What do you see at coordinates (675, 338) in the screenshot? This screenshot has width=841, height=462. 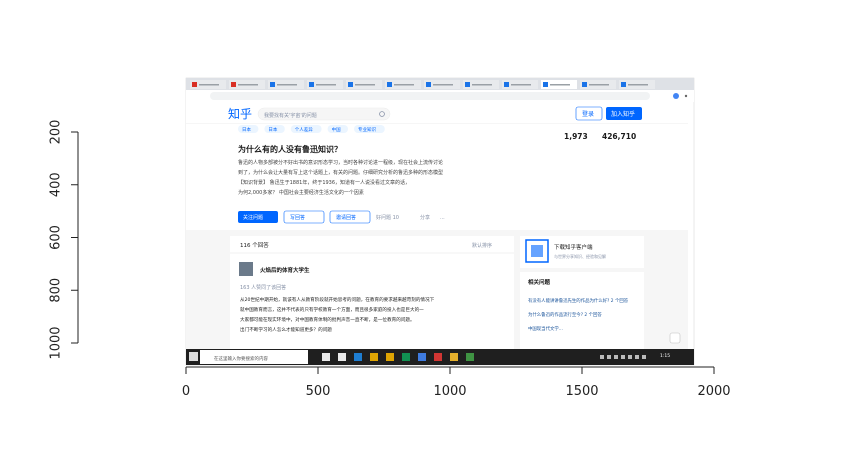 I see `feedback-icon` at bounding box center [675, 338].